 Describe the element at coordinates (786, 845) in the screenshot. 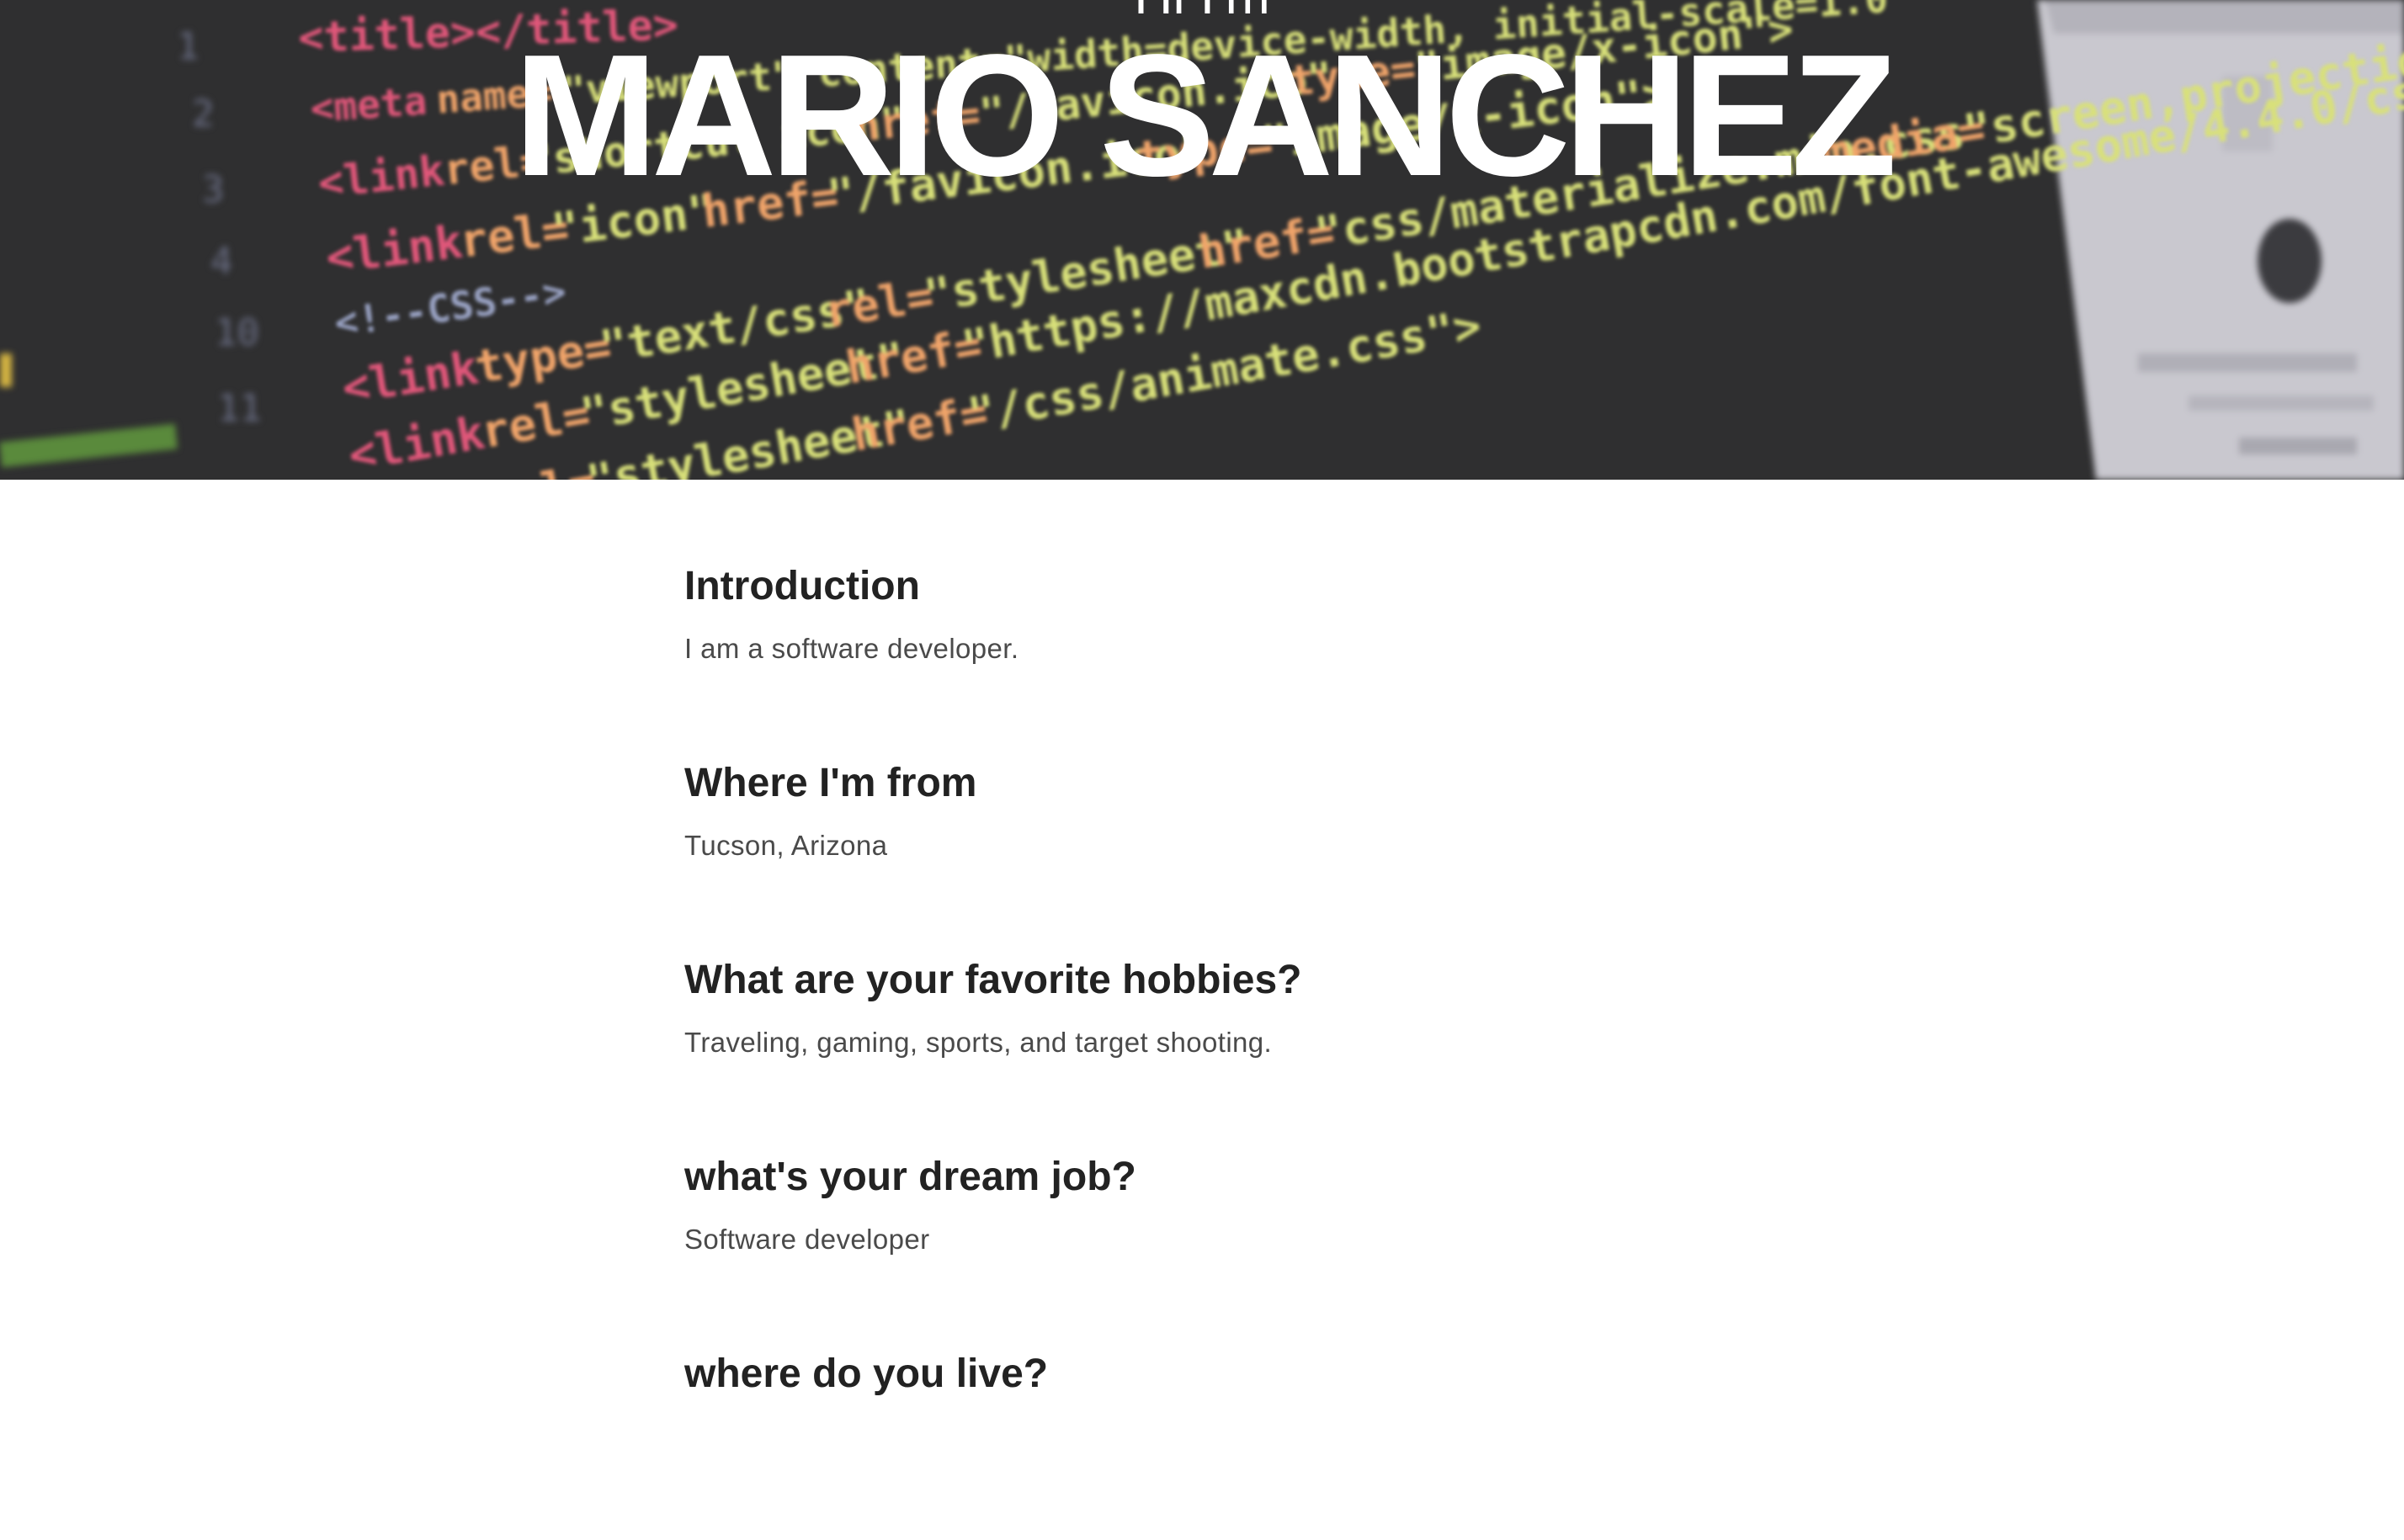

I see `section-body: Tucson, Arizona` at that location.